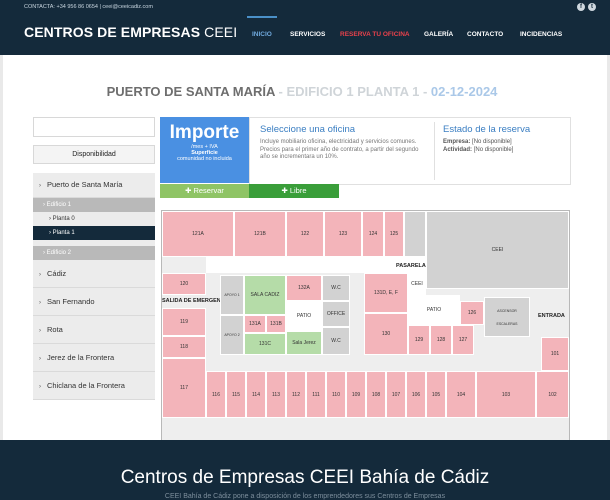 The height and width of the screenshot is (500, 610). What do you see at coordinates (55, 329) in the screenshot?
I see `sidebar-item-label: Rota` at bounding box center [55, 329].